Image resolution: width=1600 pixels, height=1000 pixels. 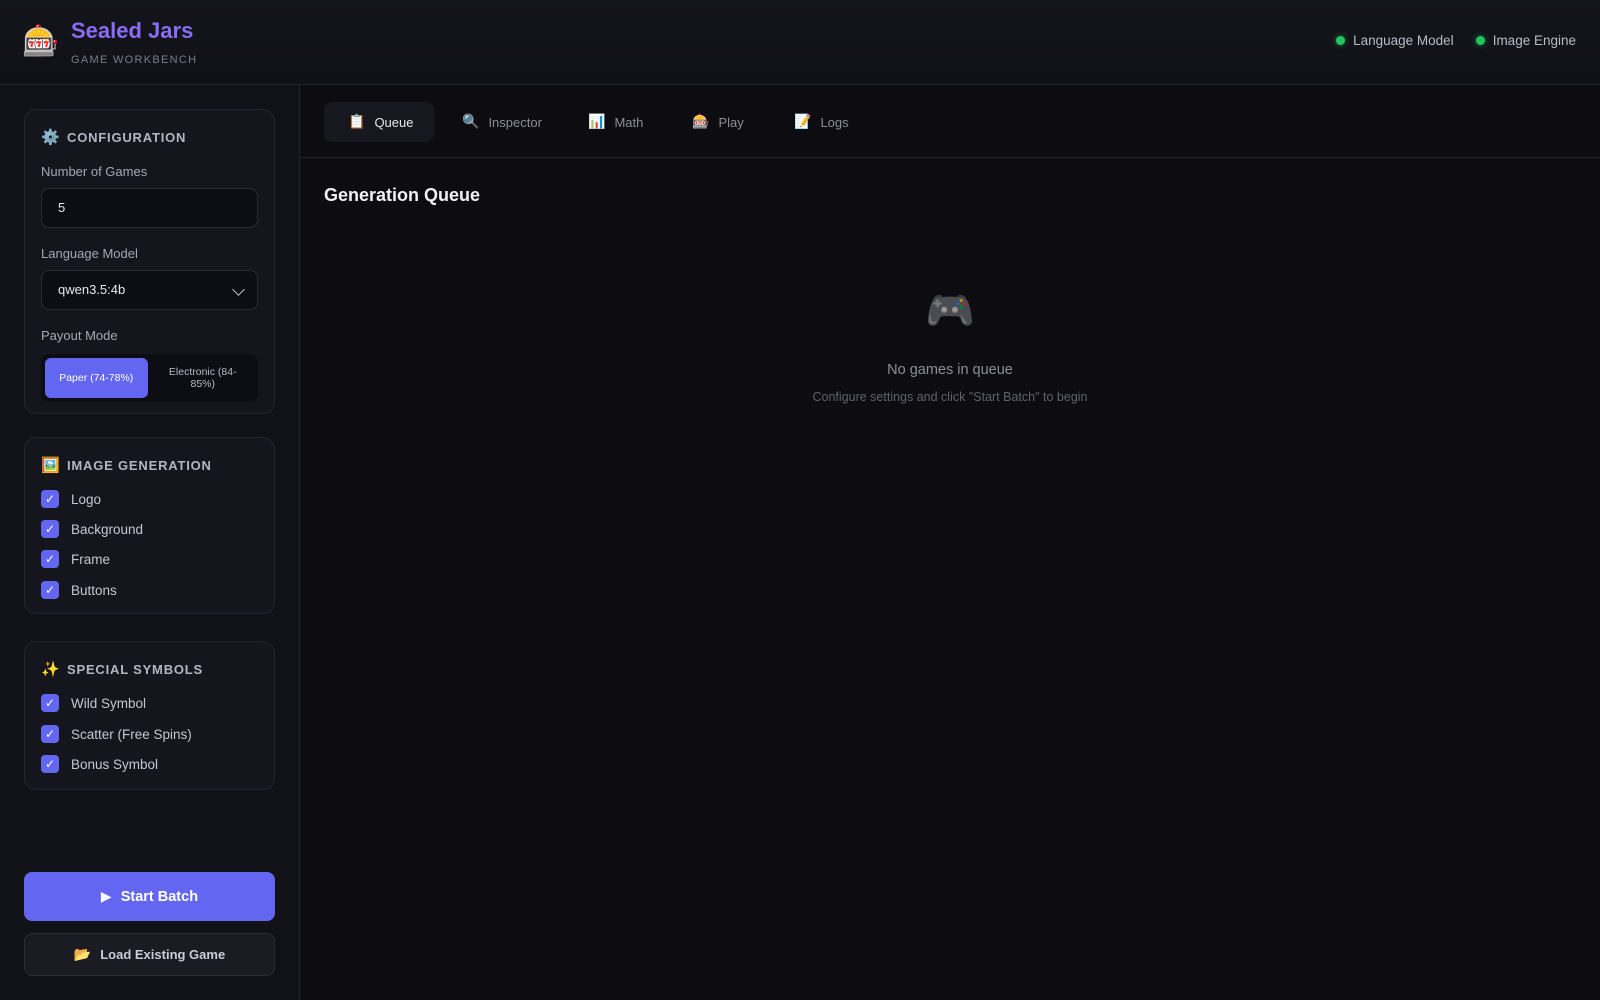 I want to click on bar-chart-icon: 📊, so click(x=597, y=122).